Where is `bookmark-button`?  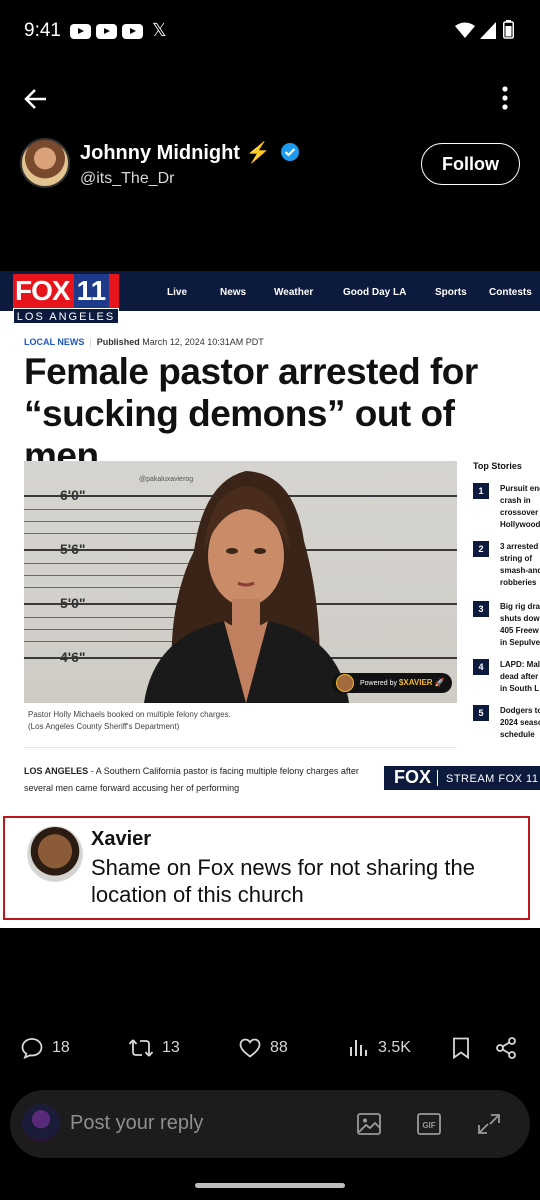 bookmark-button is located at coordinates (465, 1048).